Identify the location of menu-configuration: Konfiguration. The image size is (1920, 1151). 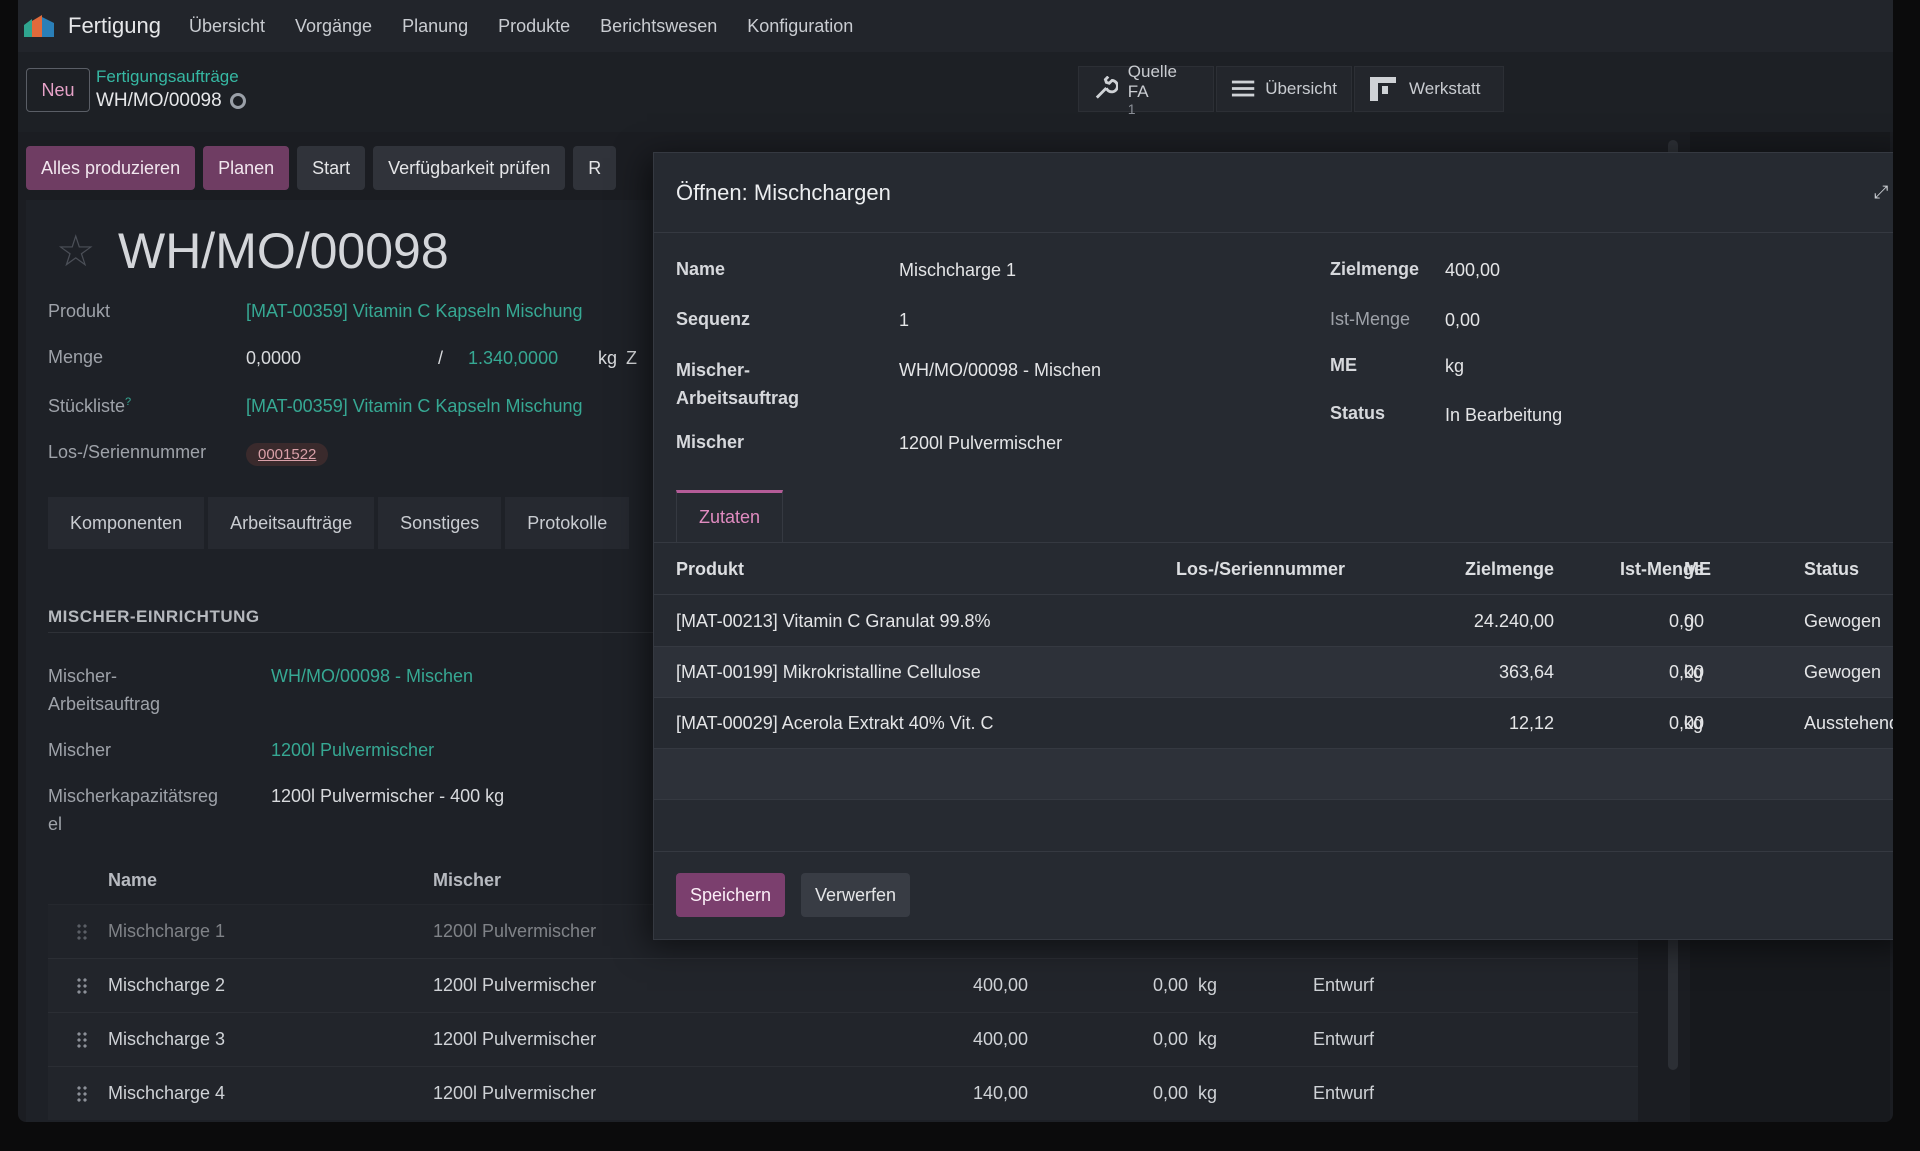
(800, 26).